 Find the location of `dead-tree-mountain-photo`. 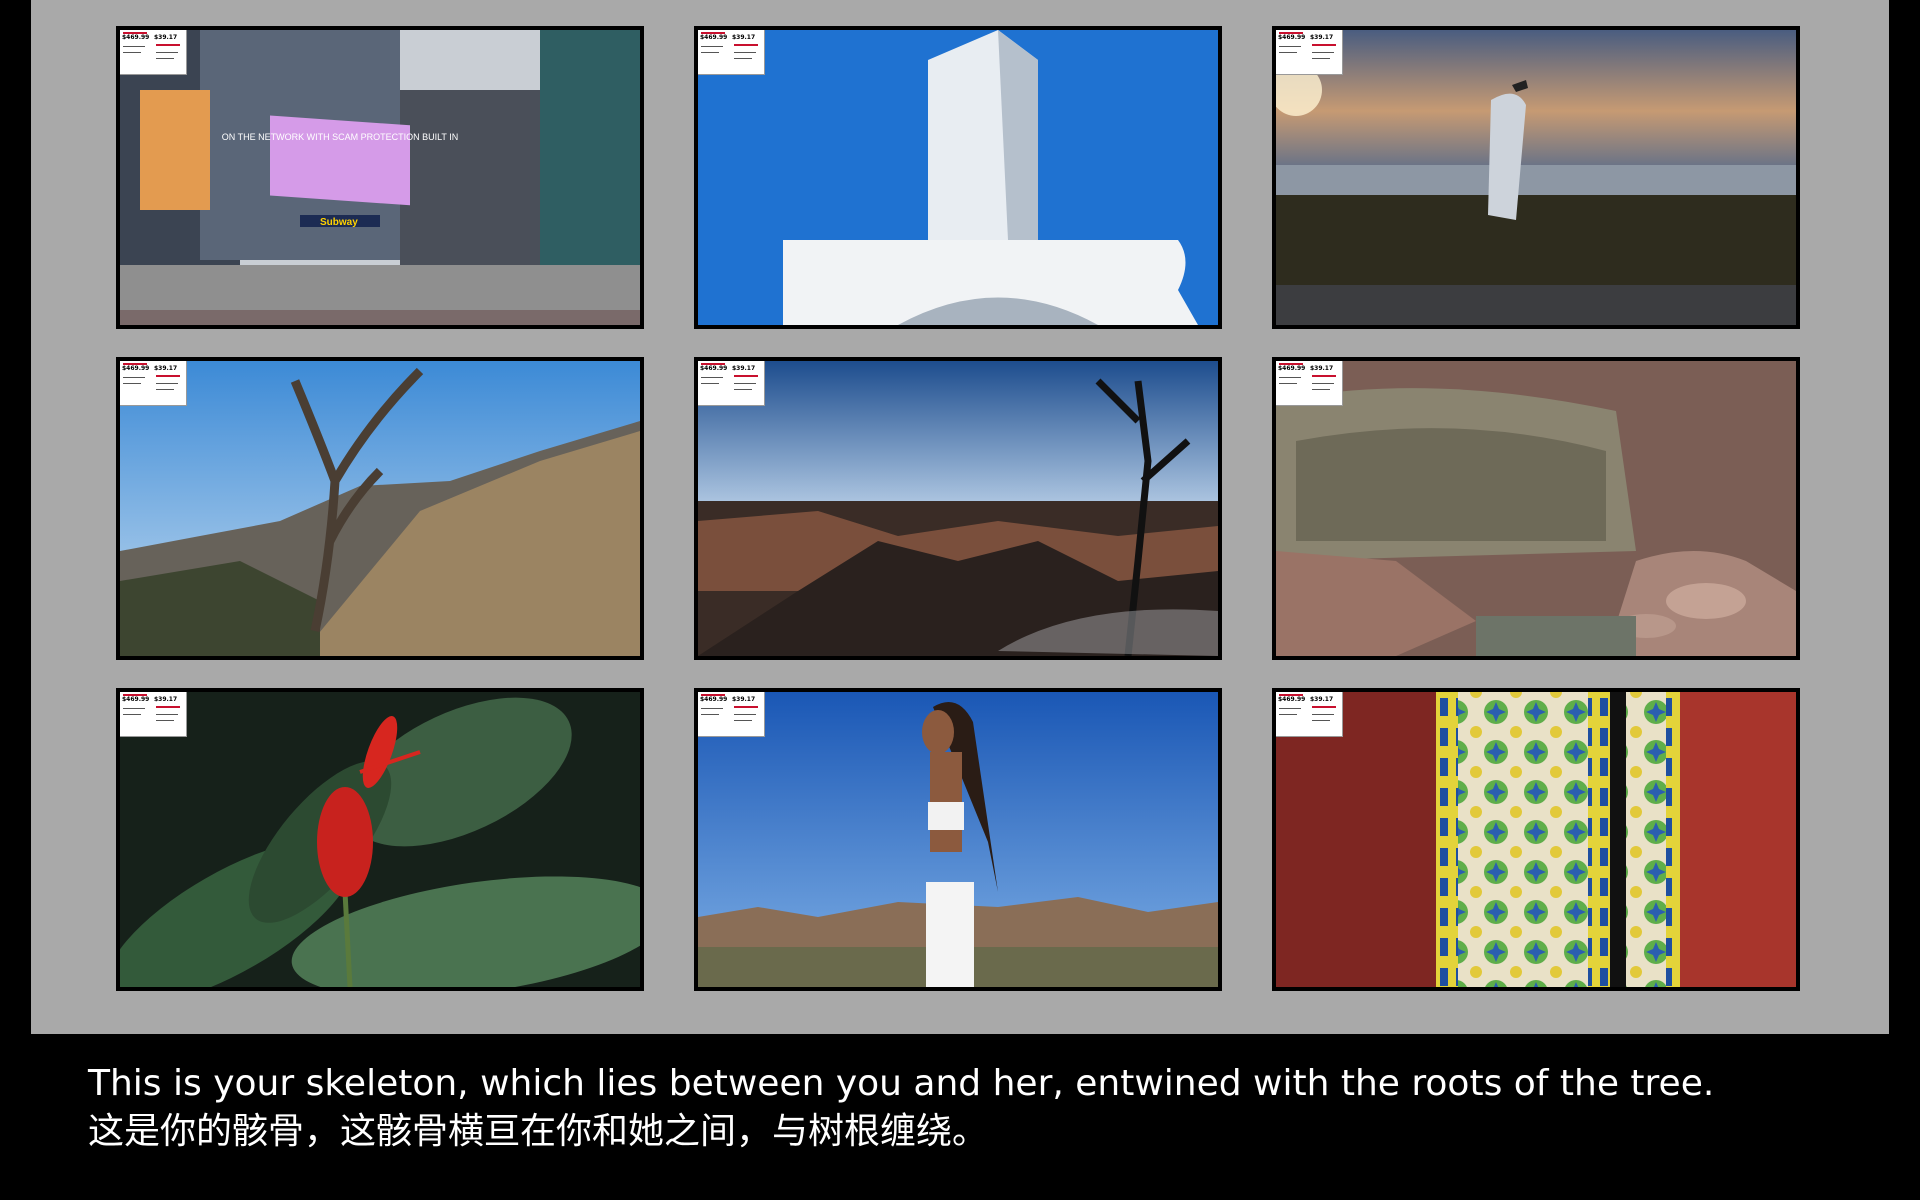

dead-tree-mountain-photo is located at coordinates (380, 508).